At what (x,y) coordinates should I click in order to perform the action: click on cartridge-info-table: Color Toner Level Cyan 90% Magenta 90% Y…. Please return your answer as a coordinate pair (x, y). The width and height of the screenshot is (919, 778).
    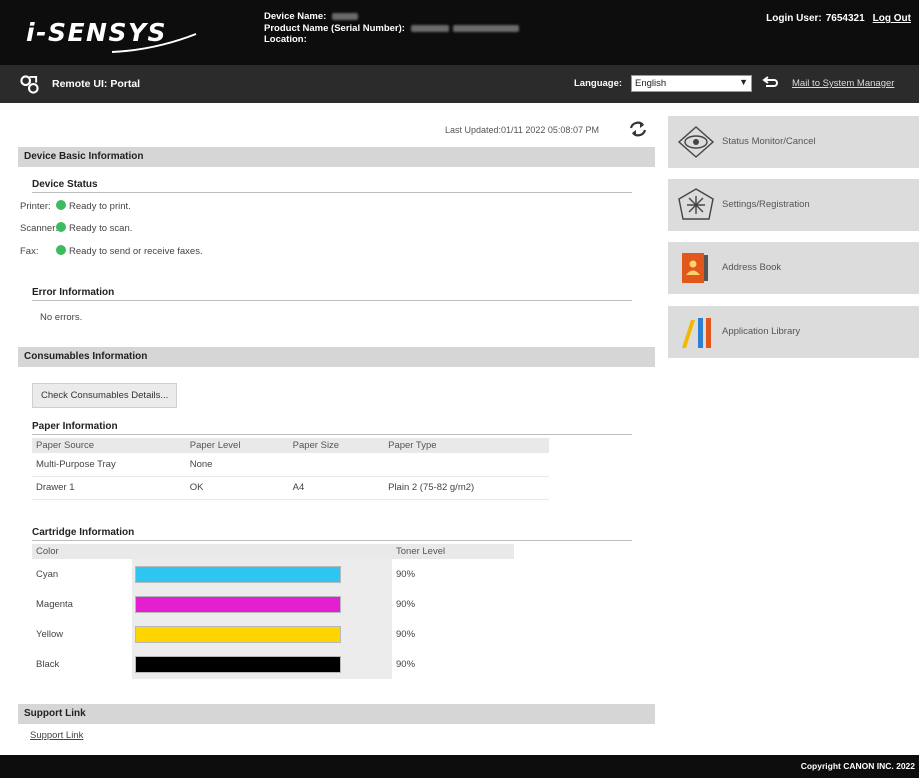
    Looking at the image, I should click on (273, 611).